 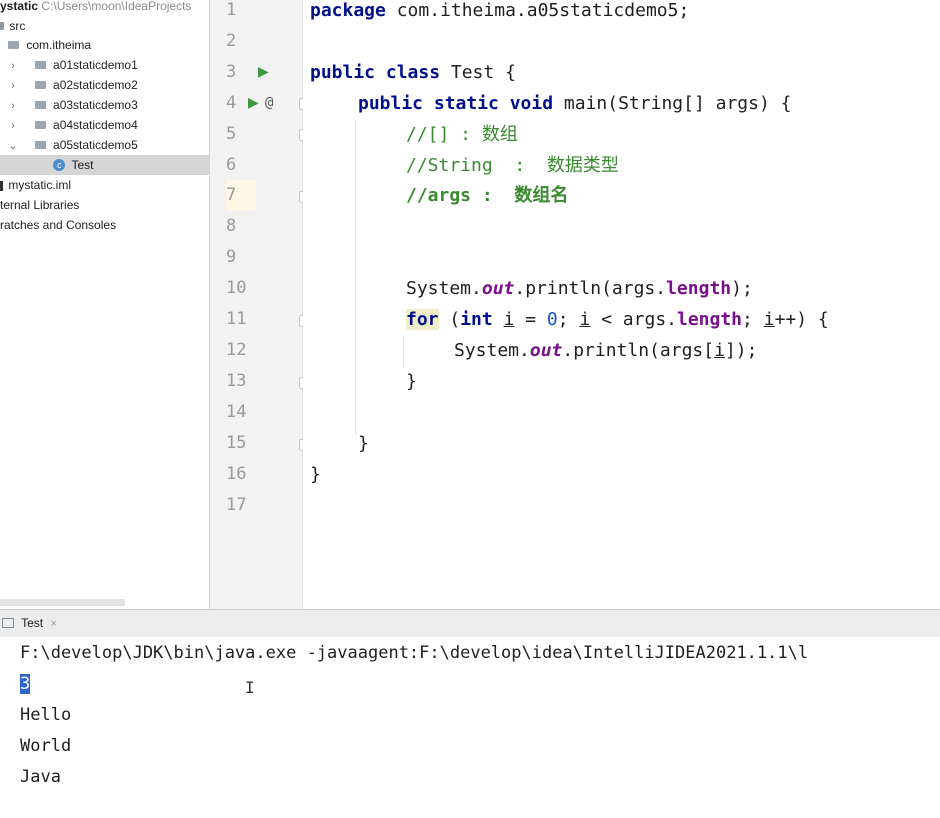 What do you see at coordinates (95, 125) in the screenshot?
I see `tree-item-label: a04staticdemo4` at bounding box center [95, 125].